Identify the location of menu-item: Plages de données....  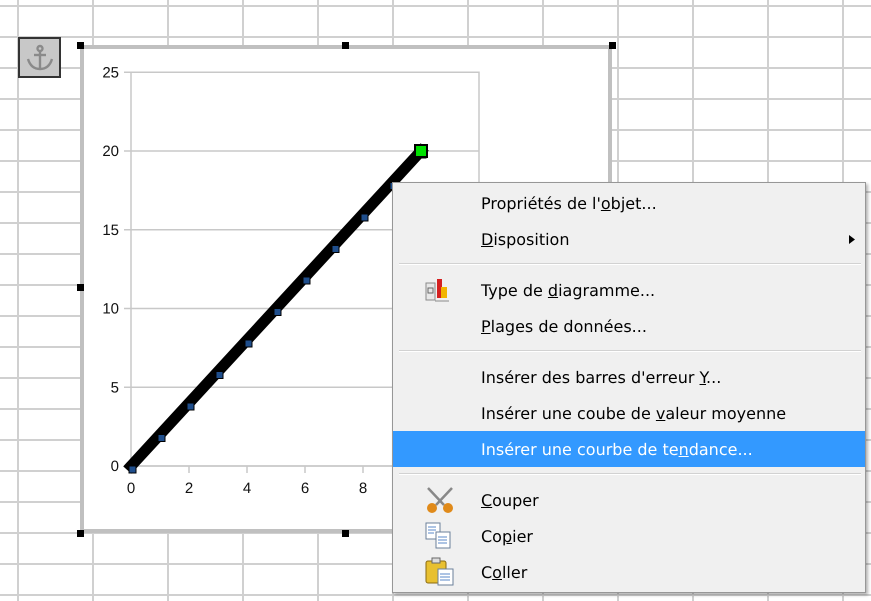
(629, 326).